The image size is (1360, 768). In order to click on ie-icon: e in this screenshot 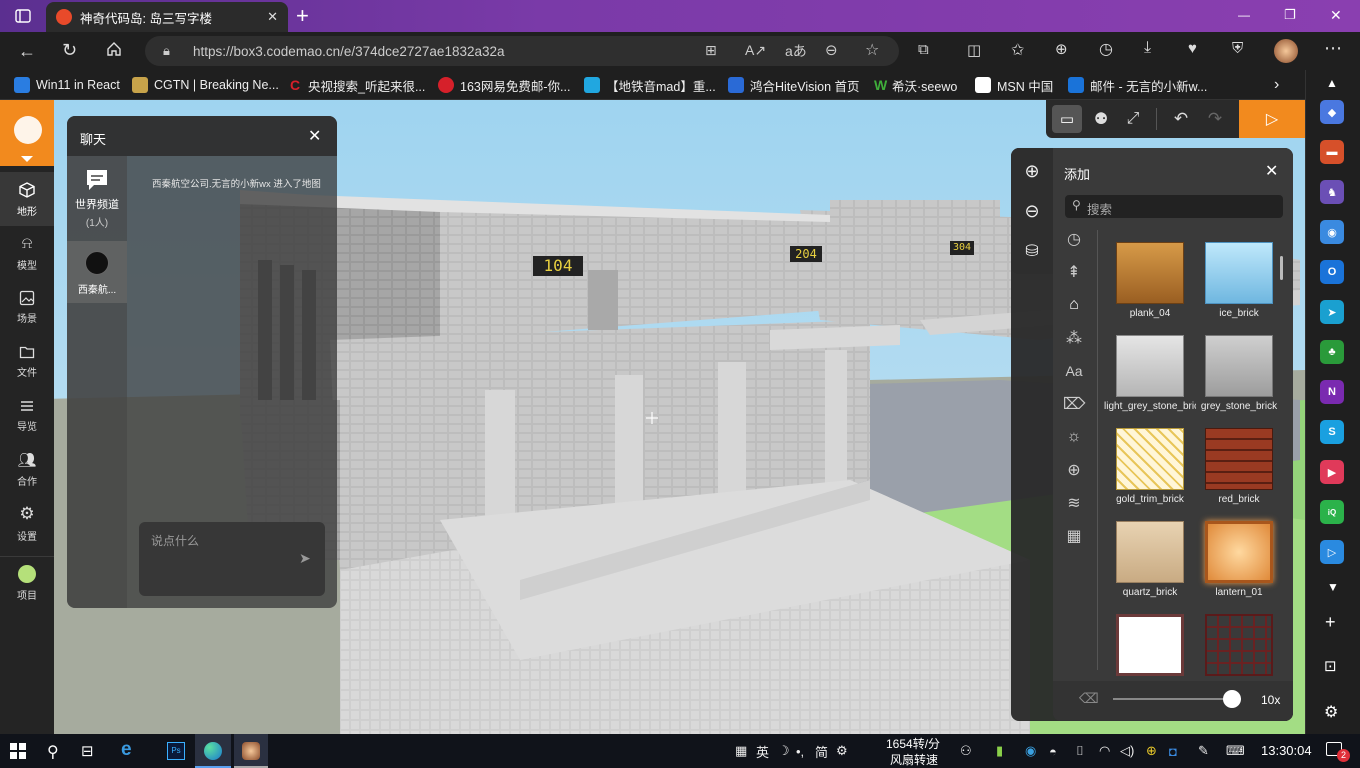, I will do `click(126, 750)`.